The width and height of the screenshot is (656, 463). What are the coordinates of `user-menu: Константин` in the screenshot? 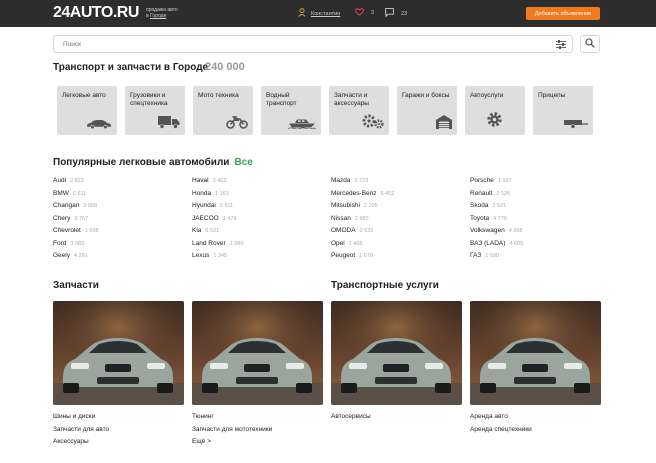 It's located at (319, 13).